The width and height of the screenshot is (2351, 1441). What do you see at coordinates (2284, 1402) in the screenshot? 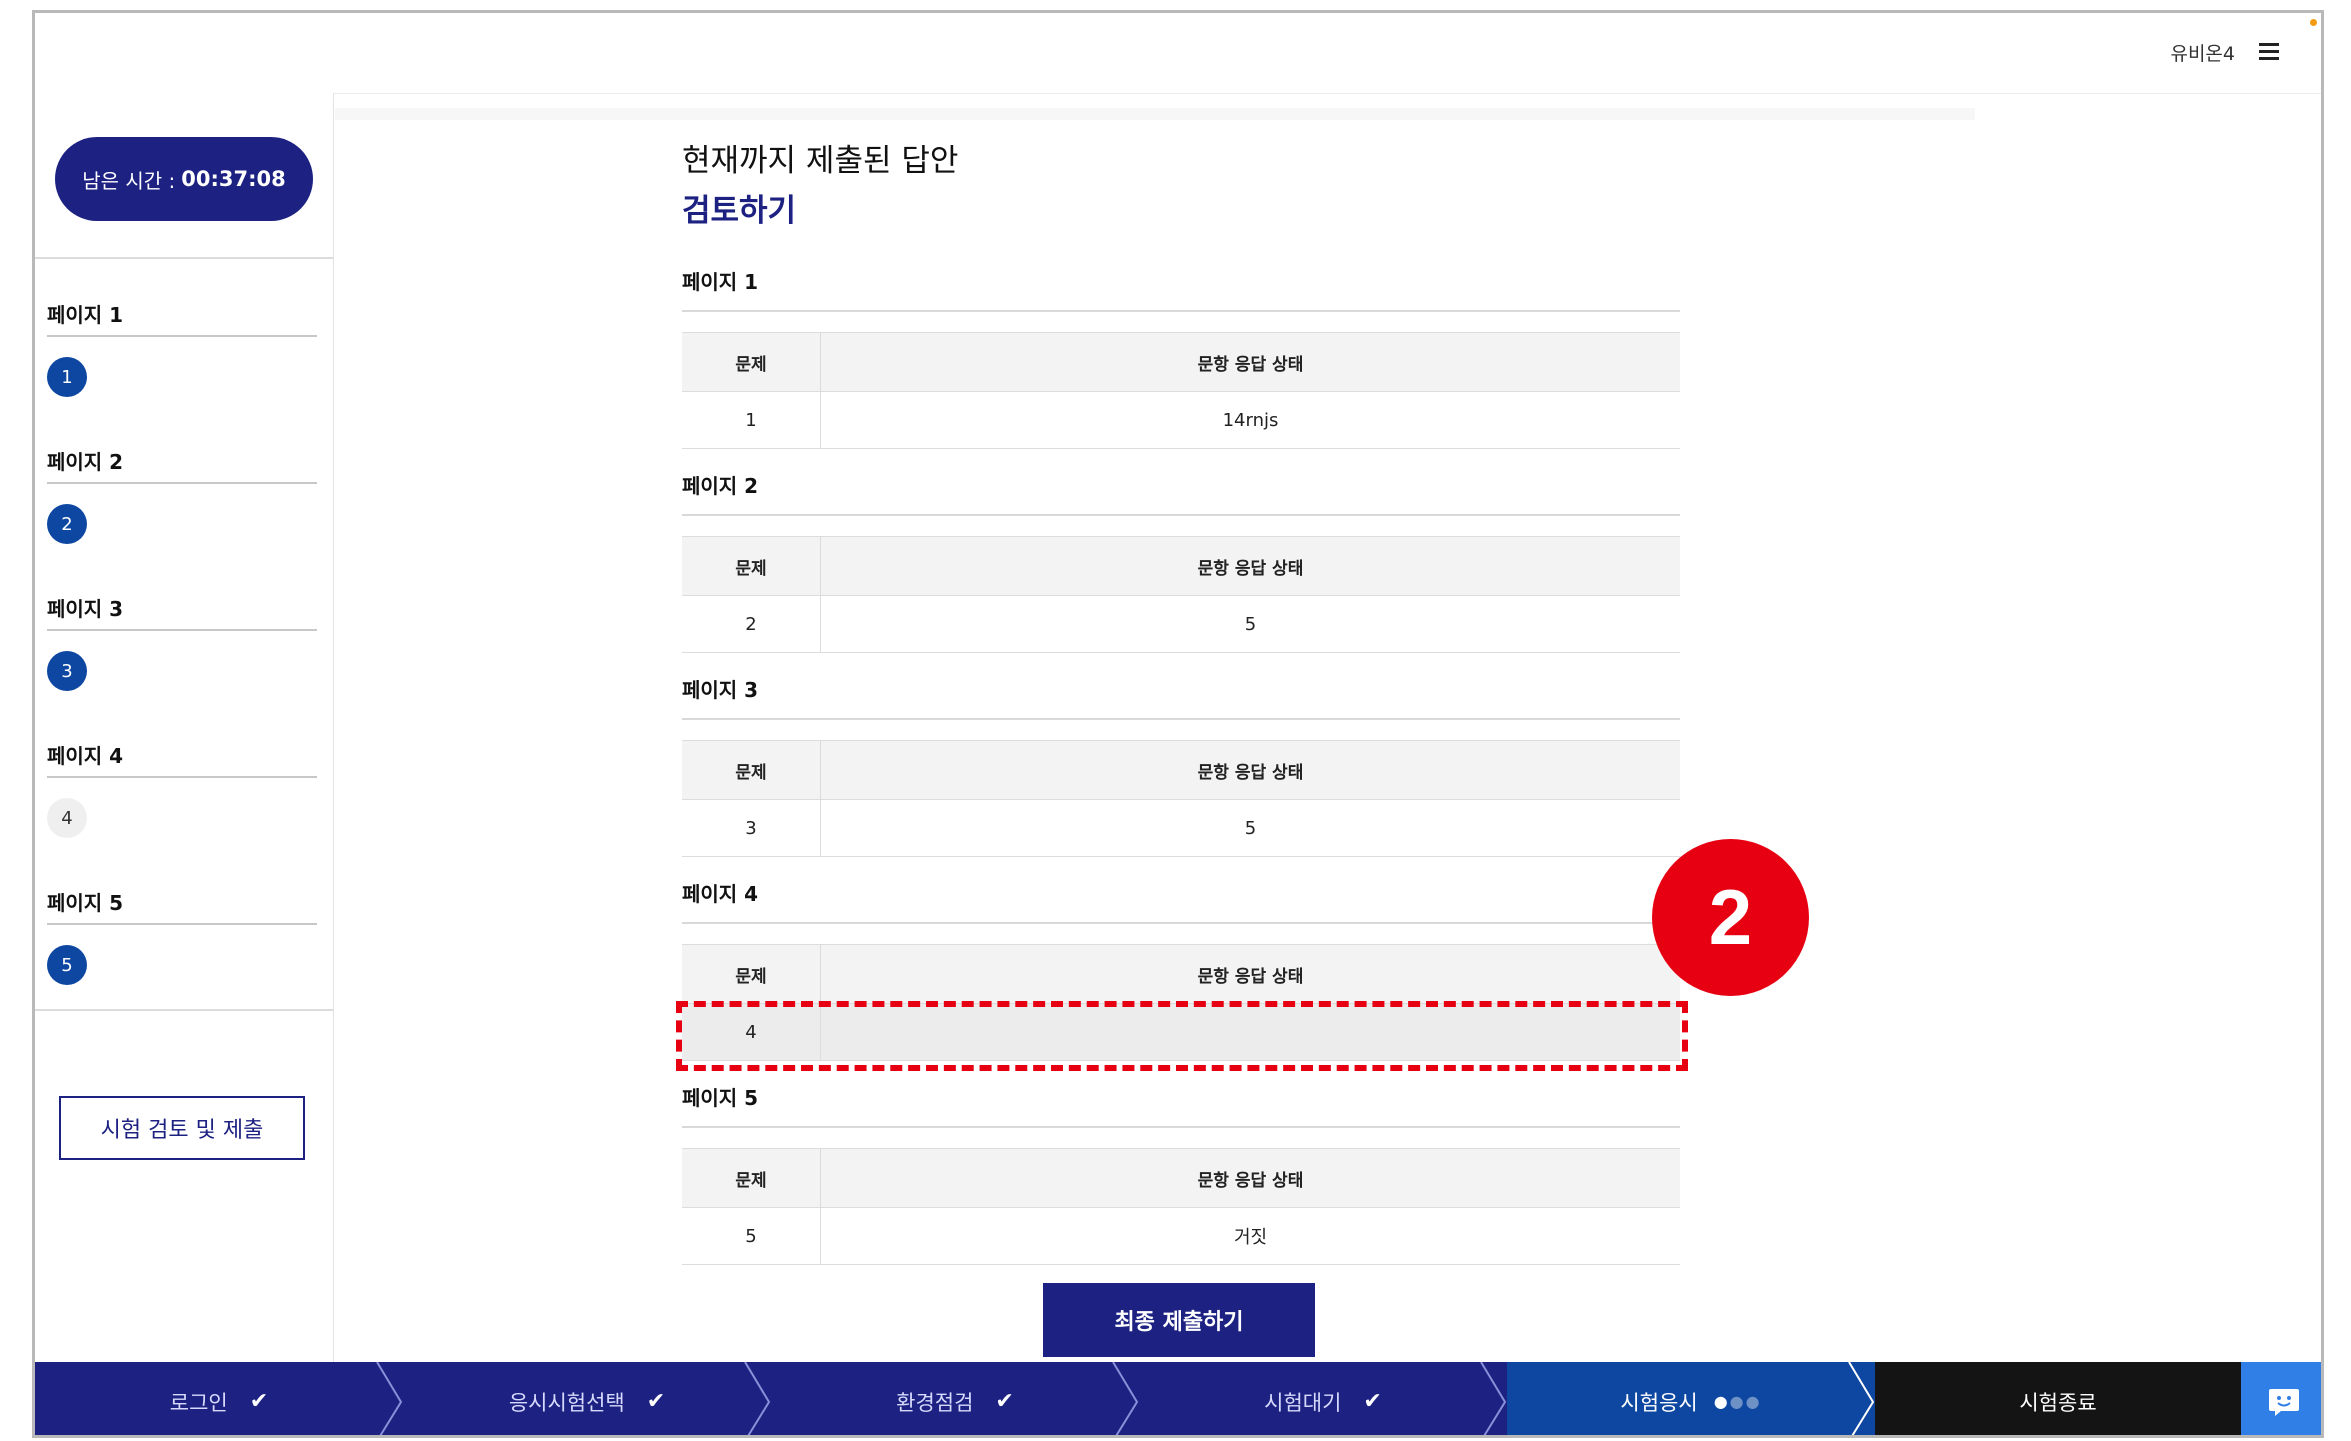
I see `chat-icon` at bounding box center [2284, 1402].